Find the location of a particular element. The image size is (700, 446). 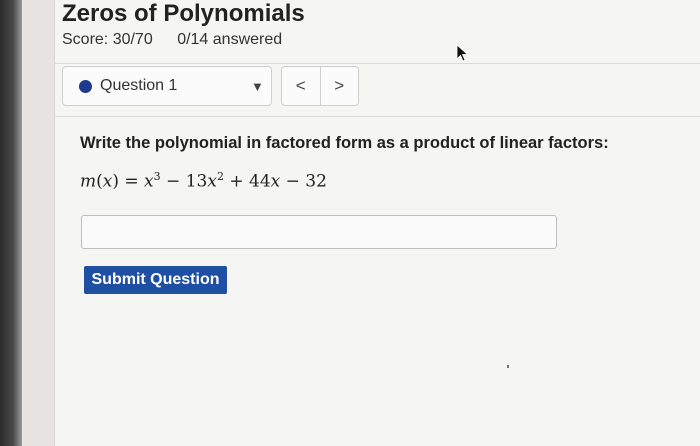

screen-speck is located at coordinates (508, 366).